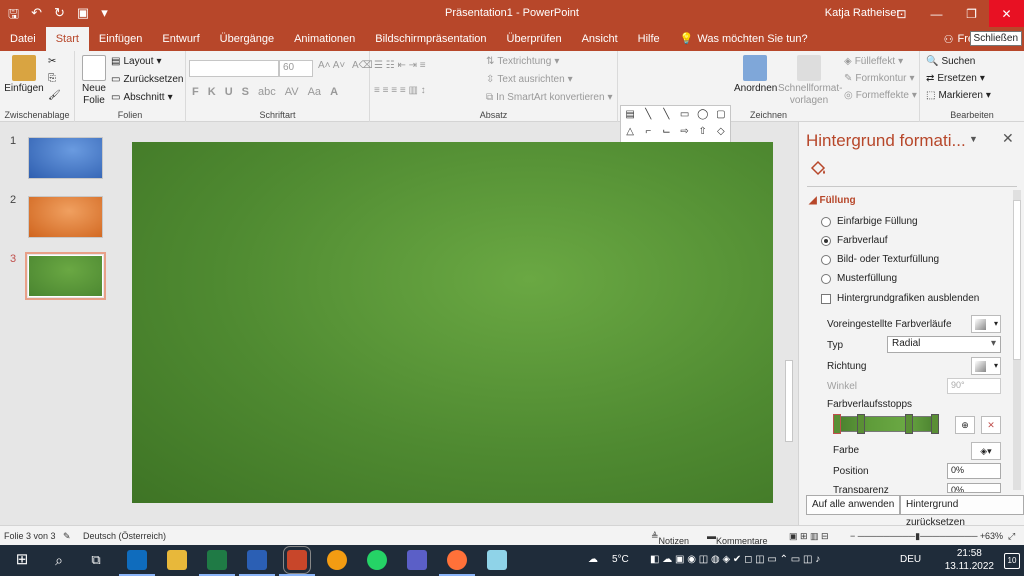 This screenshot has width=1024, height=576. Describe the element at coordinates (958, 95) in the screenshot. I see `select-button: ⬚ Markieren ▾` at that location.